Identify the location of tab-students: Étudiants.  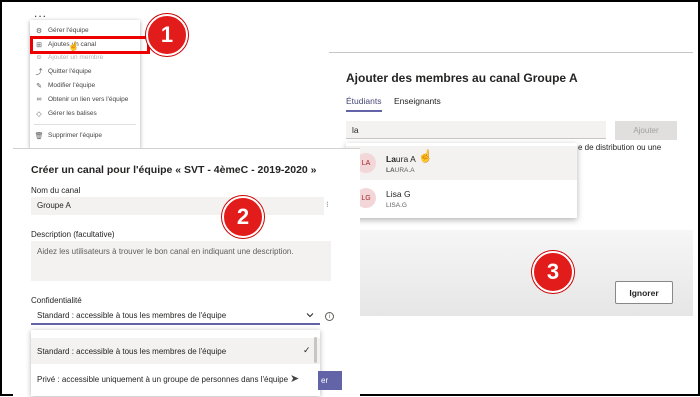
(363, 101).